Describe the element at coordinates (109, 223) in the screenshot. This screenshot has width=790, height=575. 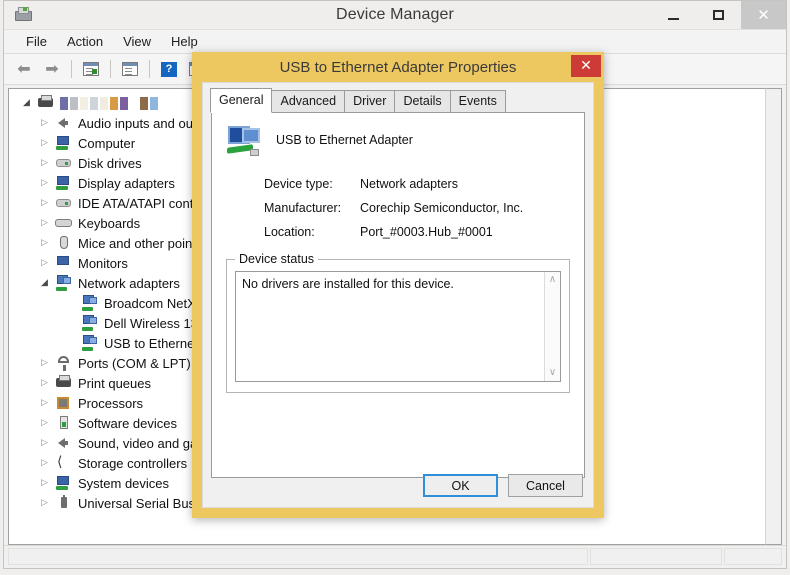
I see `tree-item-label: Keyboards` at that location.